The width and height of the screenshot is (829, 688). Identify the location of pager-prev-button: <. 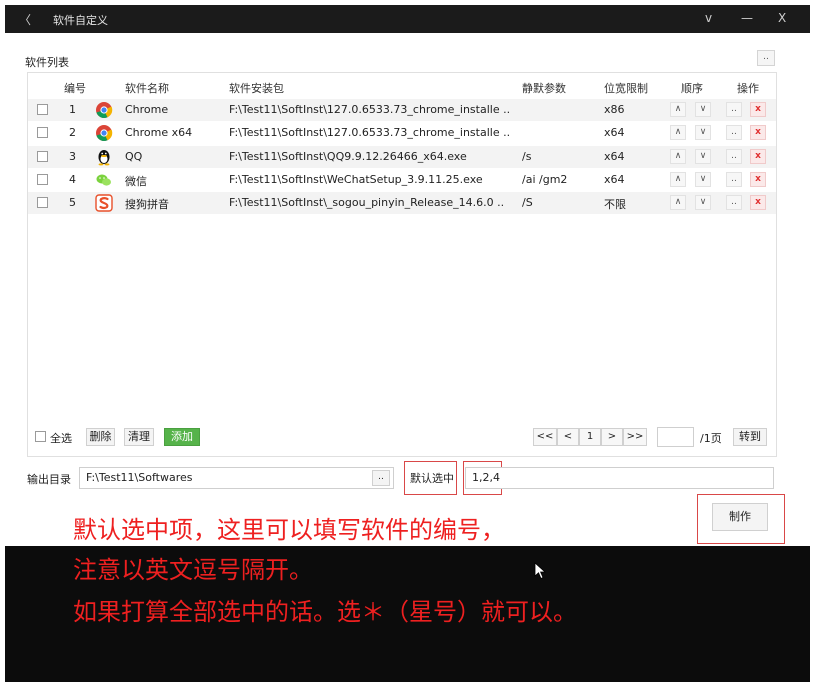
(568, 437).